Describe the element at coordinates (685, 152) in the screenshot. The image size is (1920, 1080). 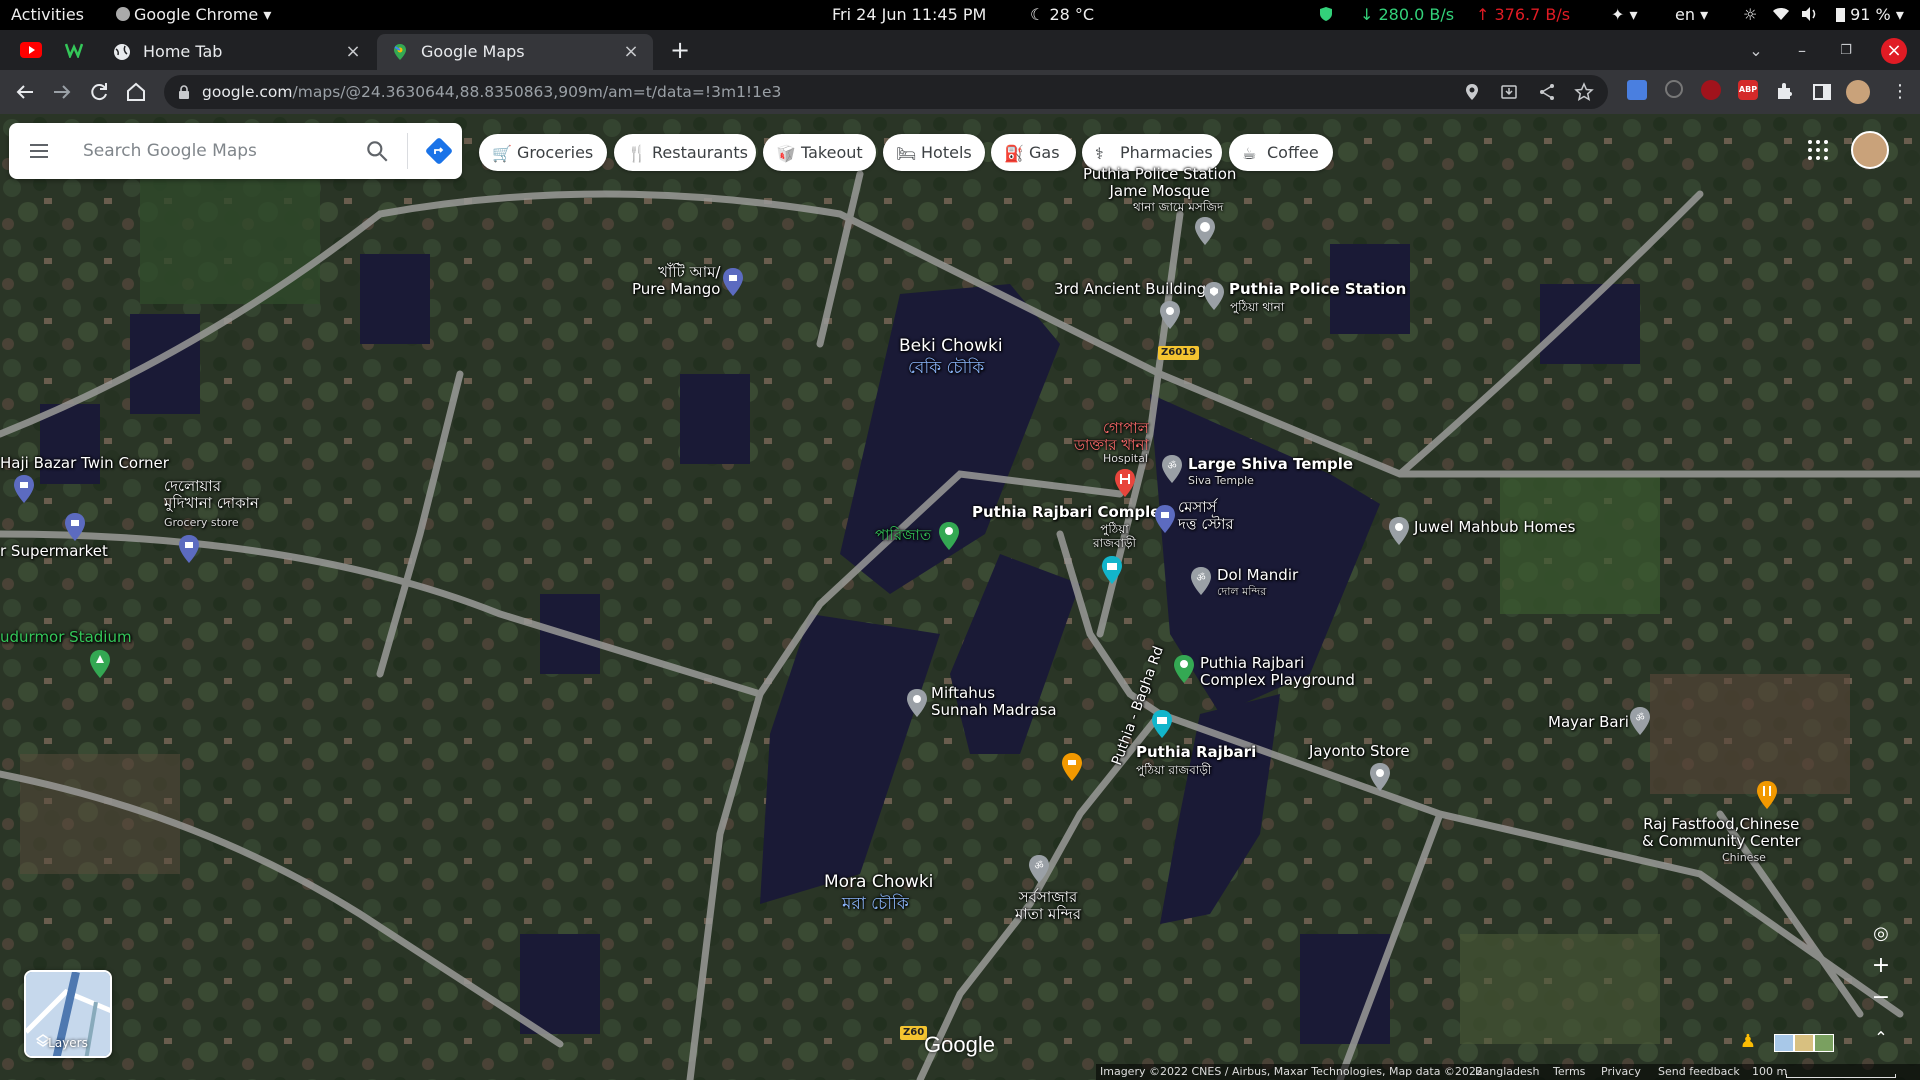
I see `chip-restaurants: 🍴 Restaurants` at that location.